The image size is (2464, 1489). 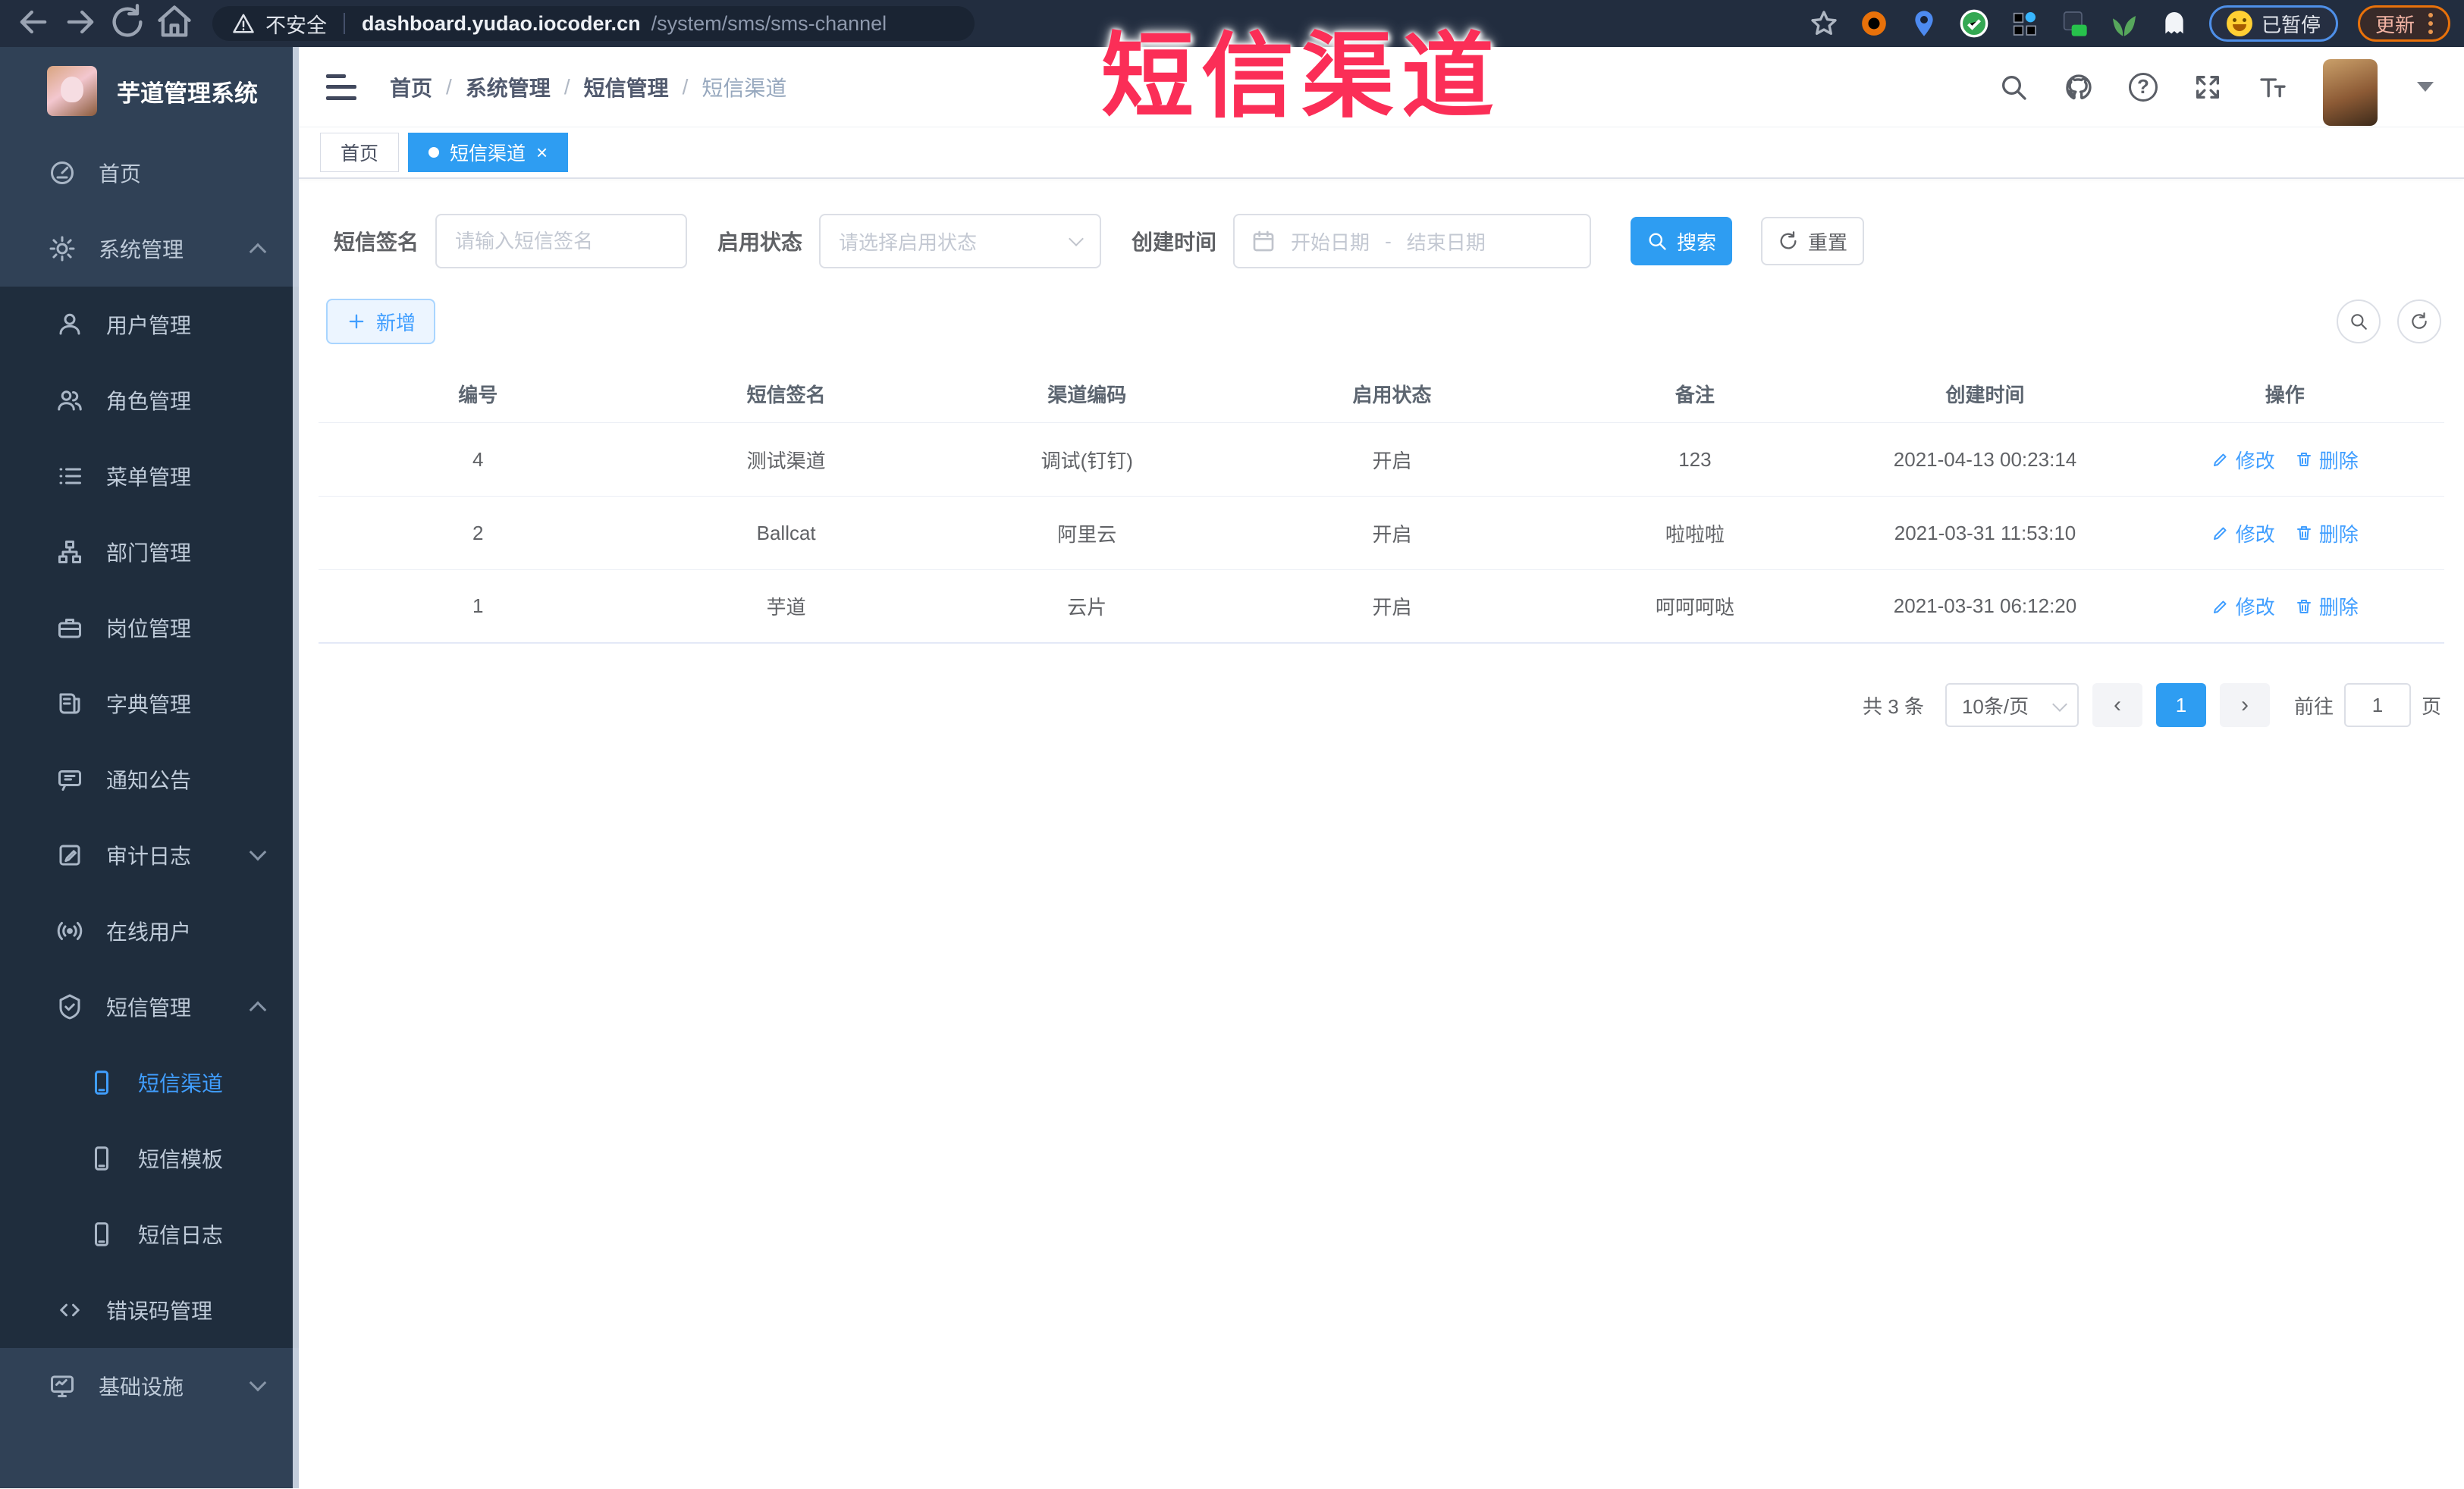 What do you see at coordinates (149, 1310) in the screenshot?
I see `sidebar-item-error-codes: 错误码管理` at bounding box center [149, 1310].